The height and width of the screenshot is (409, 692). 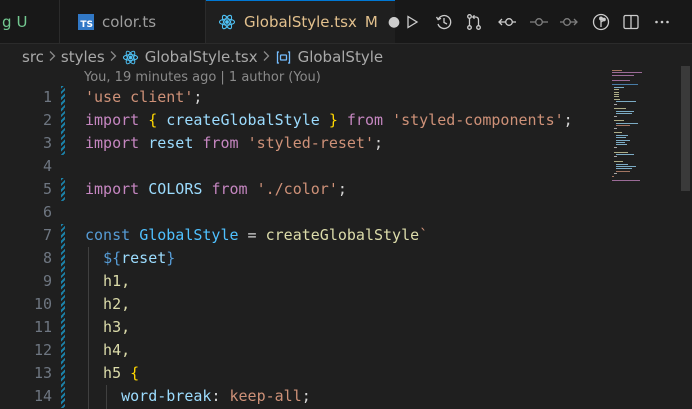 I want to click on breadcrumb-item-symbol: GlobalStyle, so click(x=341, y=57).